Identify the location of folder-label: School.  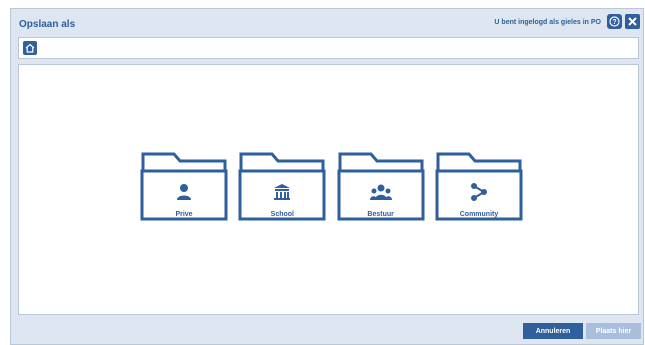
(282, 214).